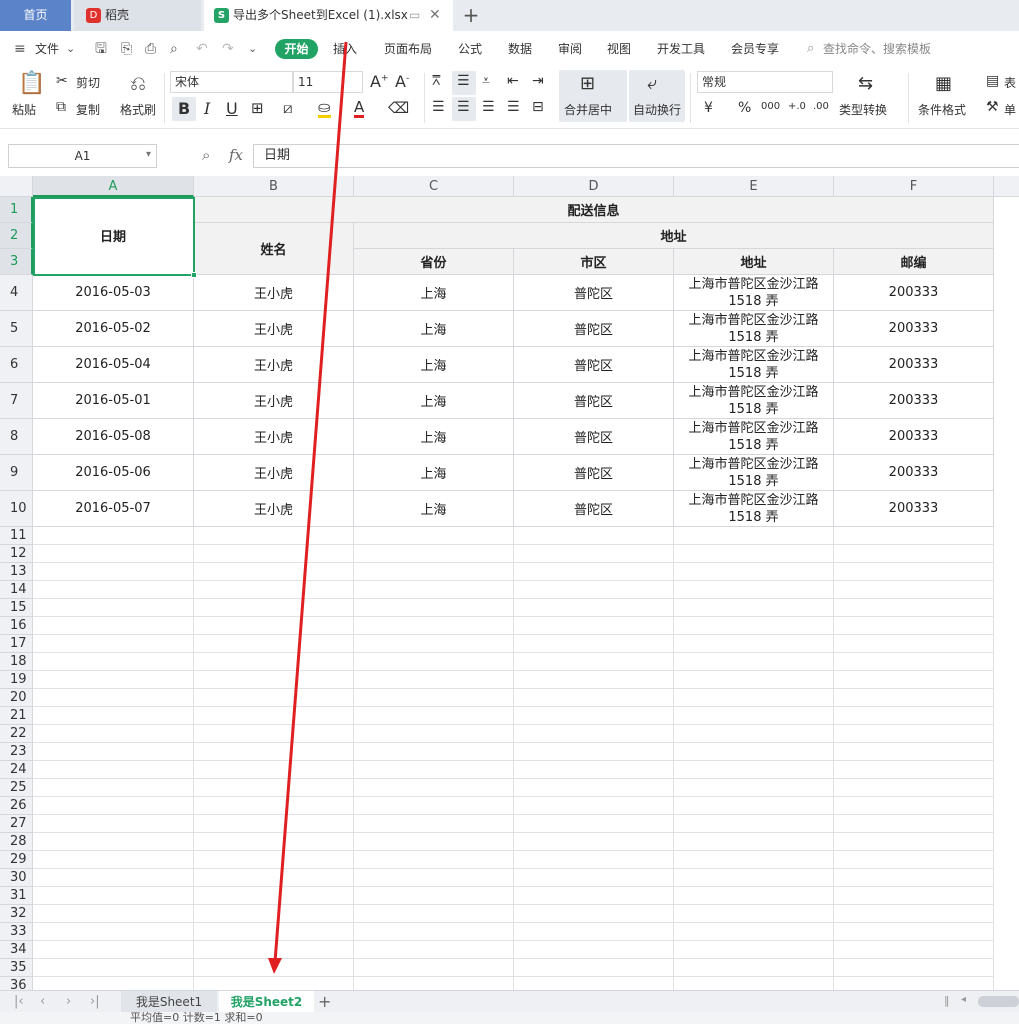 The width and height of the screenshot is (1019, 1024). What do you see at coordinates (674, 236) in the screenshot?
I see `cell-address-group: 地址` at bounding box center [674, 236].